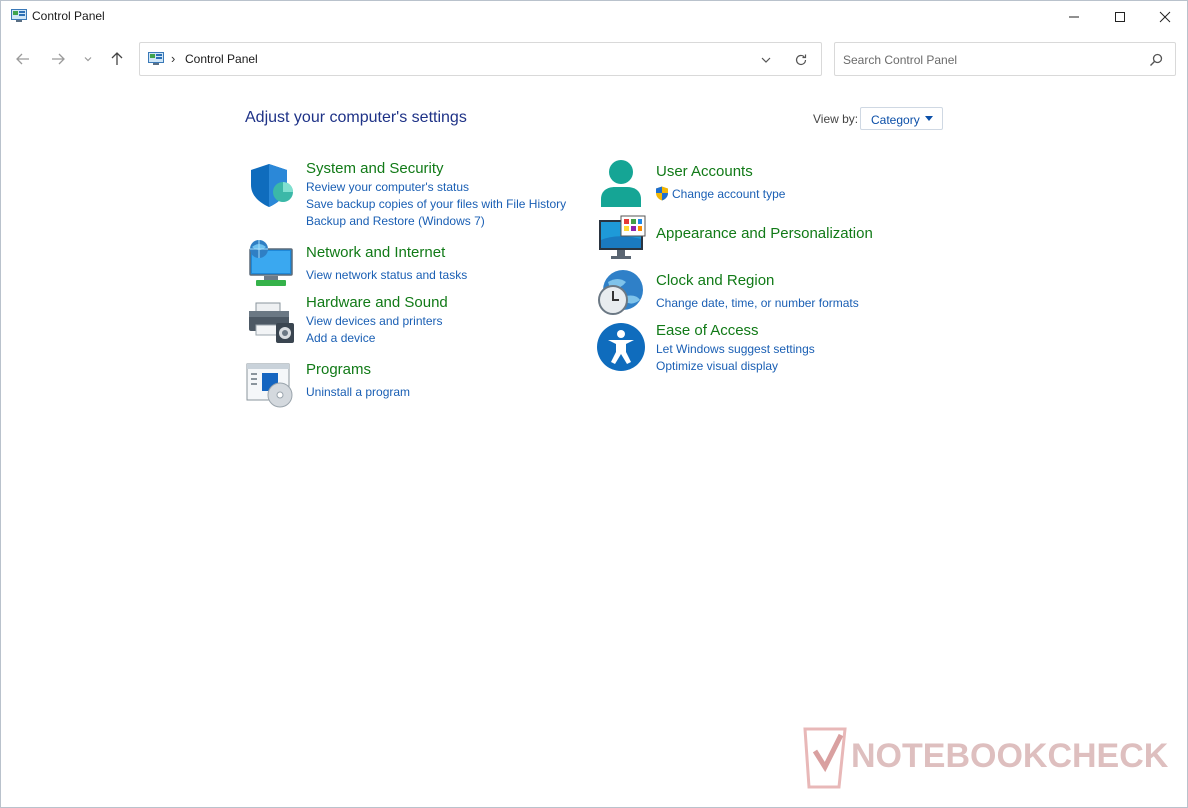 The height and width of the screenshot is (808, 1188). I want to click on link-suggest-settings: Let Windows suggest settings, so click(735, 349).